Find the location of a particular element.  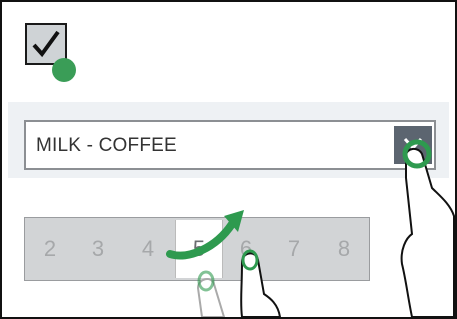

dropdown-toggle-button is located at coordinates (413, 145).